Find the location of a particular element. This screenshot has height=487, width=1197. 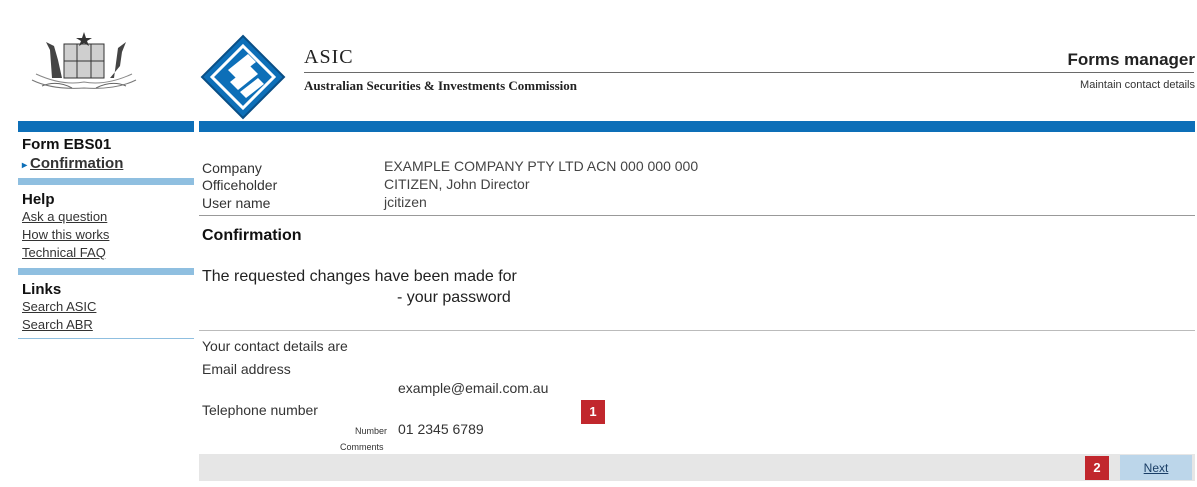

next-button: Next is located at coordinates (1156, 467).